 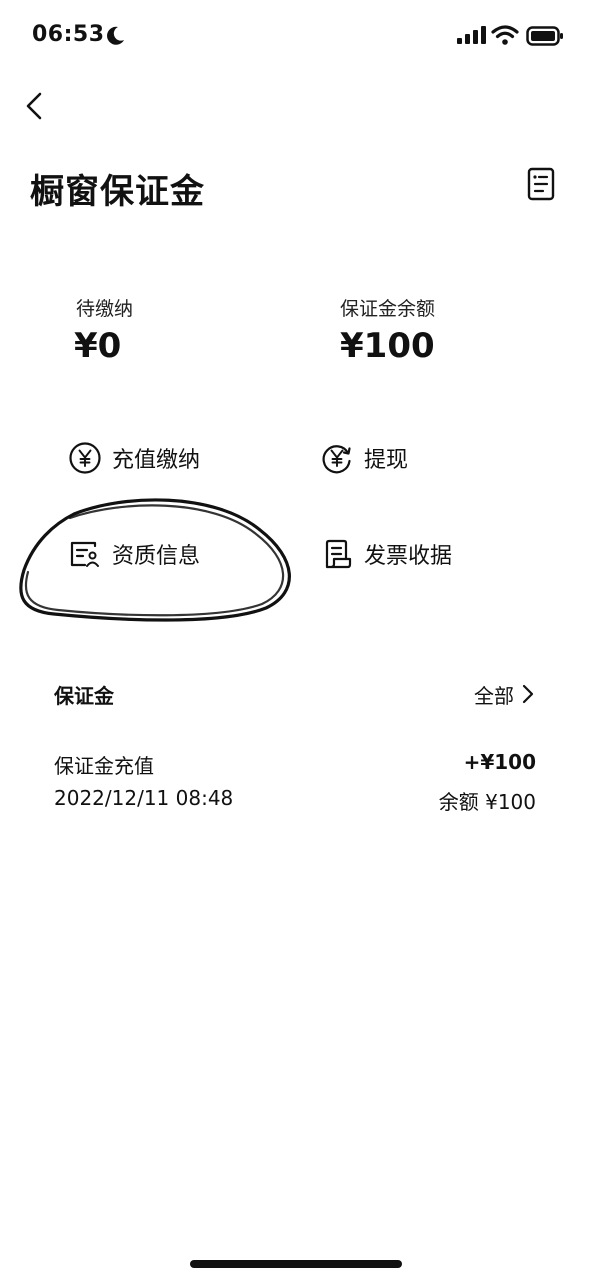 What do you see at coordinates (528, 694) in the screenshot?
I see `chevron-right-icon` at bounding box center [528, 694].